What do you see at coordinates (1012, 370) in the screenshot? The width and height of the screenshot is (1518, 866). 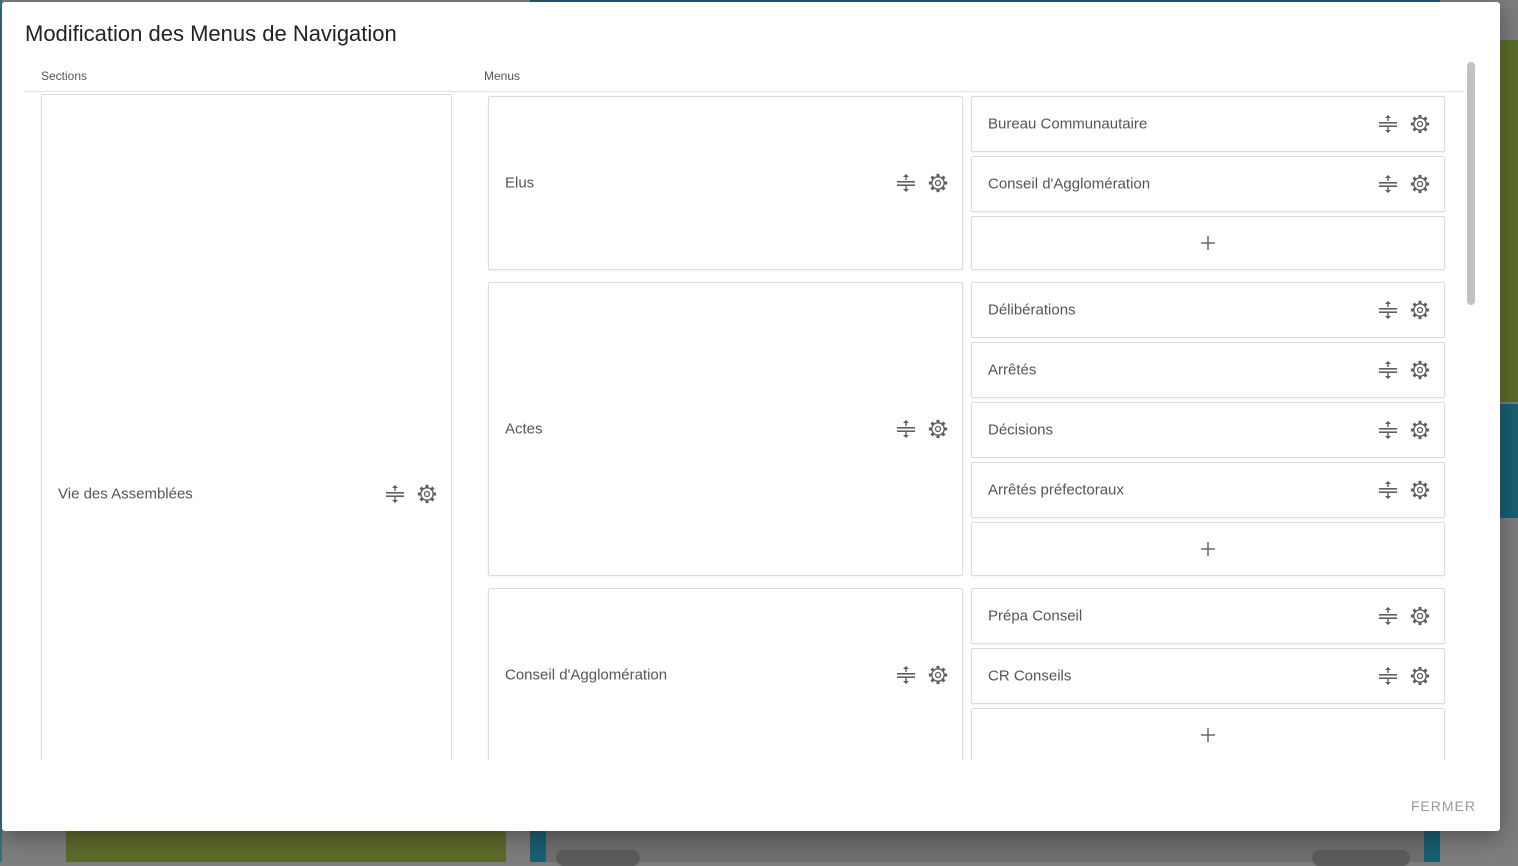 I see `submenu-card-label: Arrêtés` at bounding box center [1012, 370].